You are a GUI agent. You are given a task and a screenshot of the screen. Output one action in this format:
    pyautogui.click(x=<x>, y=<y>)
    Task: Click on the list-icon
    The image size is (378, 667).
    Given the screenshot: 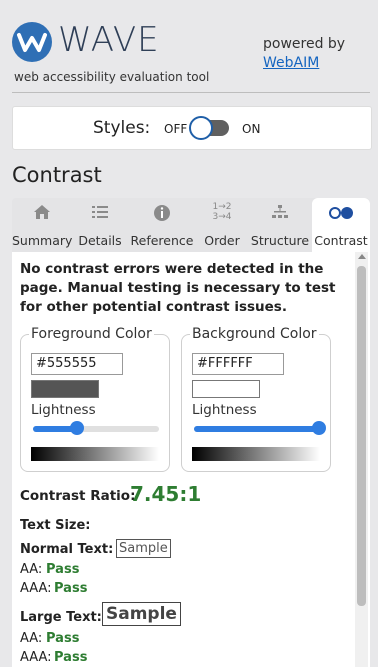 What is the action you would take?
    pyautogui.click(x=100, y=214)
    